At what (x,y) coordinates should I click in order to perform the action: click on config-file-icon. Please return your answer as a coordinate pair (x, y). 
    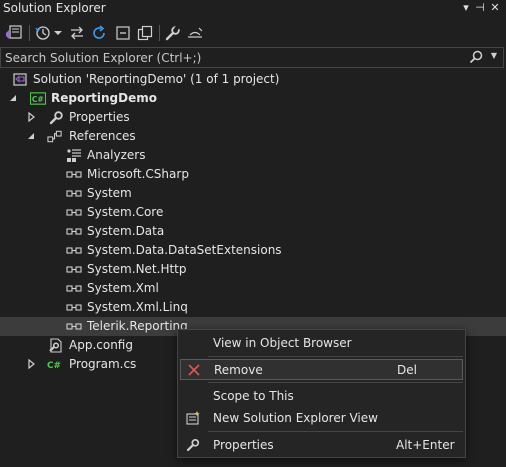
    Looking at the image, I should click on (55, 345).